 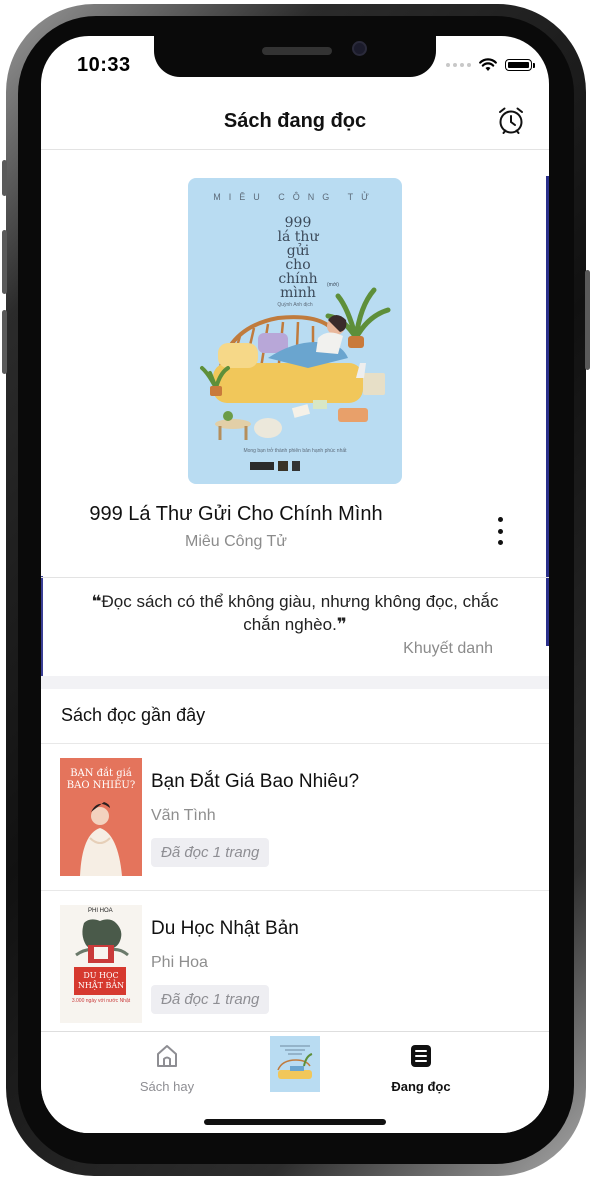 What do you see at coordinates (183, 815) in the screenshot?
I see `recent-book-author: Vãn Tình` at bounding box center [183, 815].